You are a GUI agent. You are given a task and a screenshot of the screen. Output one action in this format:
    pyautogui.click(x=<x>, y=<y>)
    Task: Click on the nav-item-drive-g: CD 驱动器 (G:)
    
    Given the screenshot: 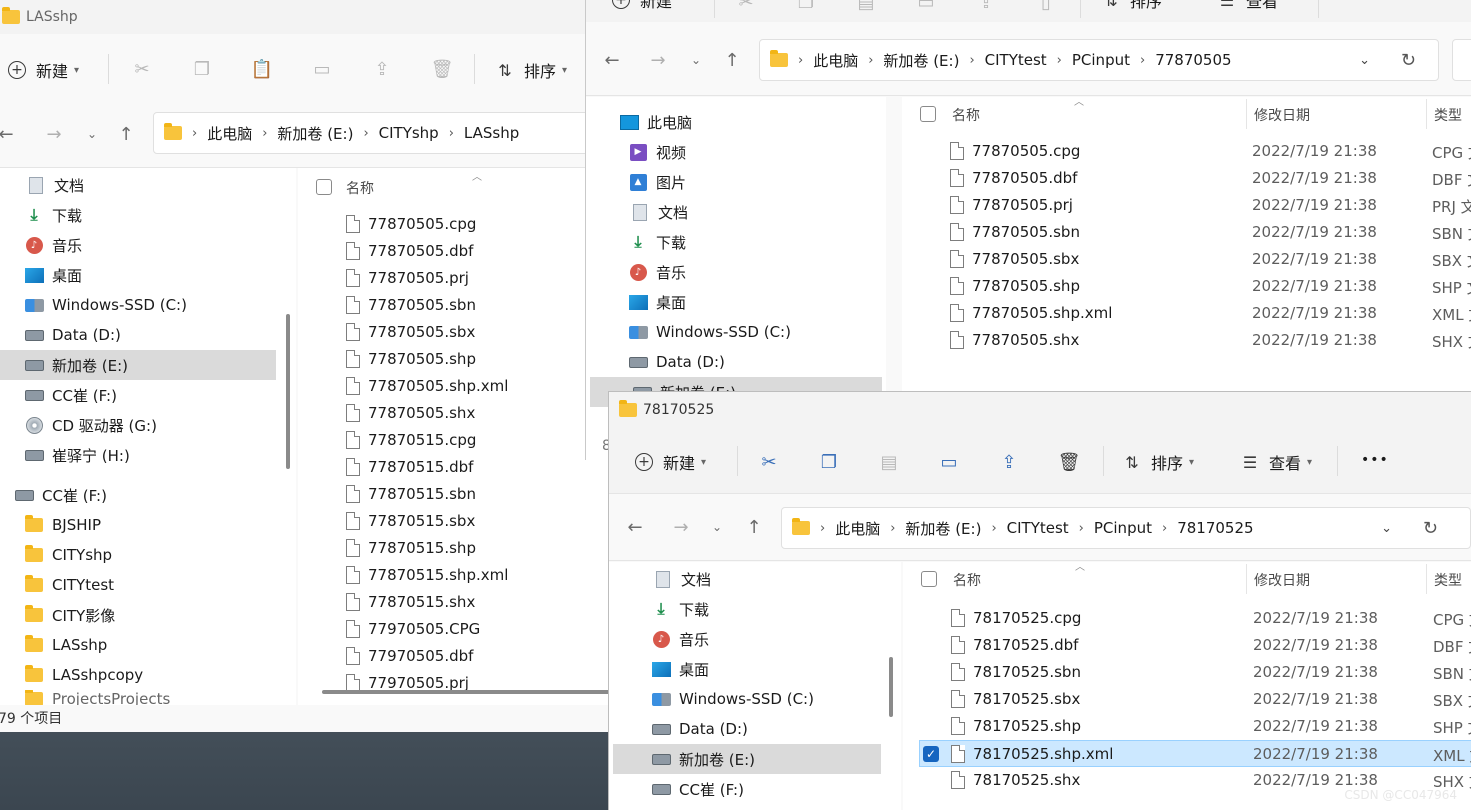 What is the action you would take?
    pyautogui.click(x=148, y=425)
    